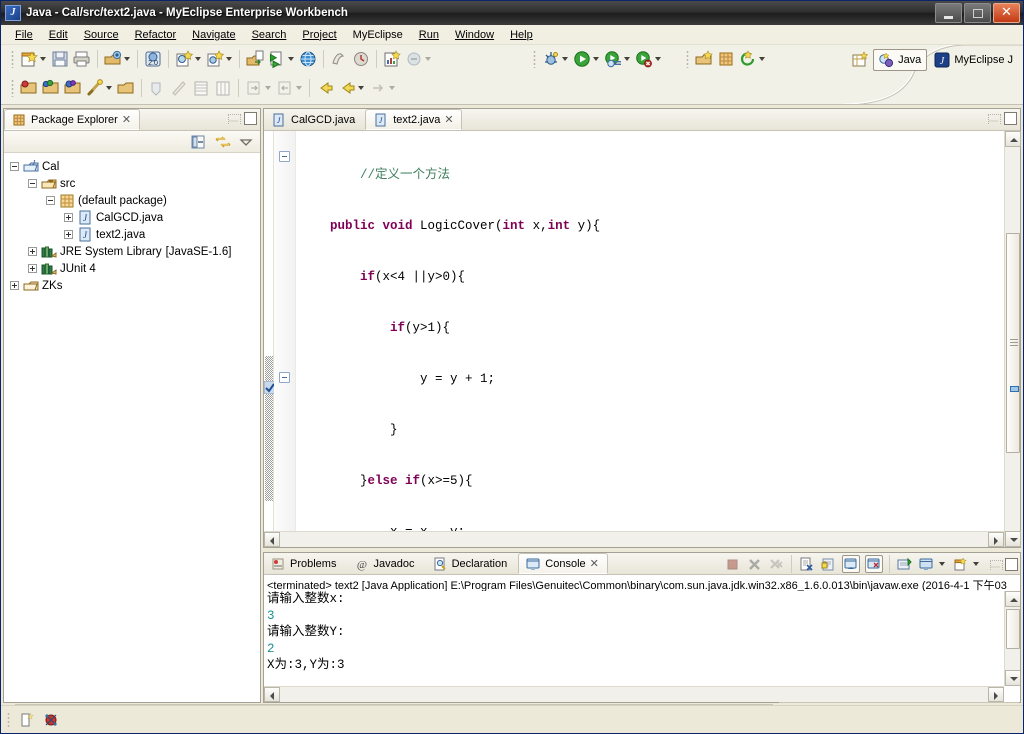 Image resolution: width=1024 pixels, height=734 pixels. I want to click on open-console-menu-icon, so click(976, 564).